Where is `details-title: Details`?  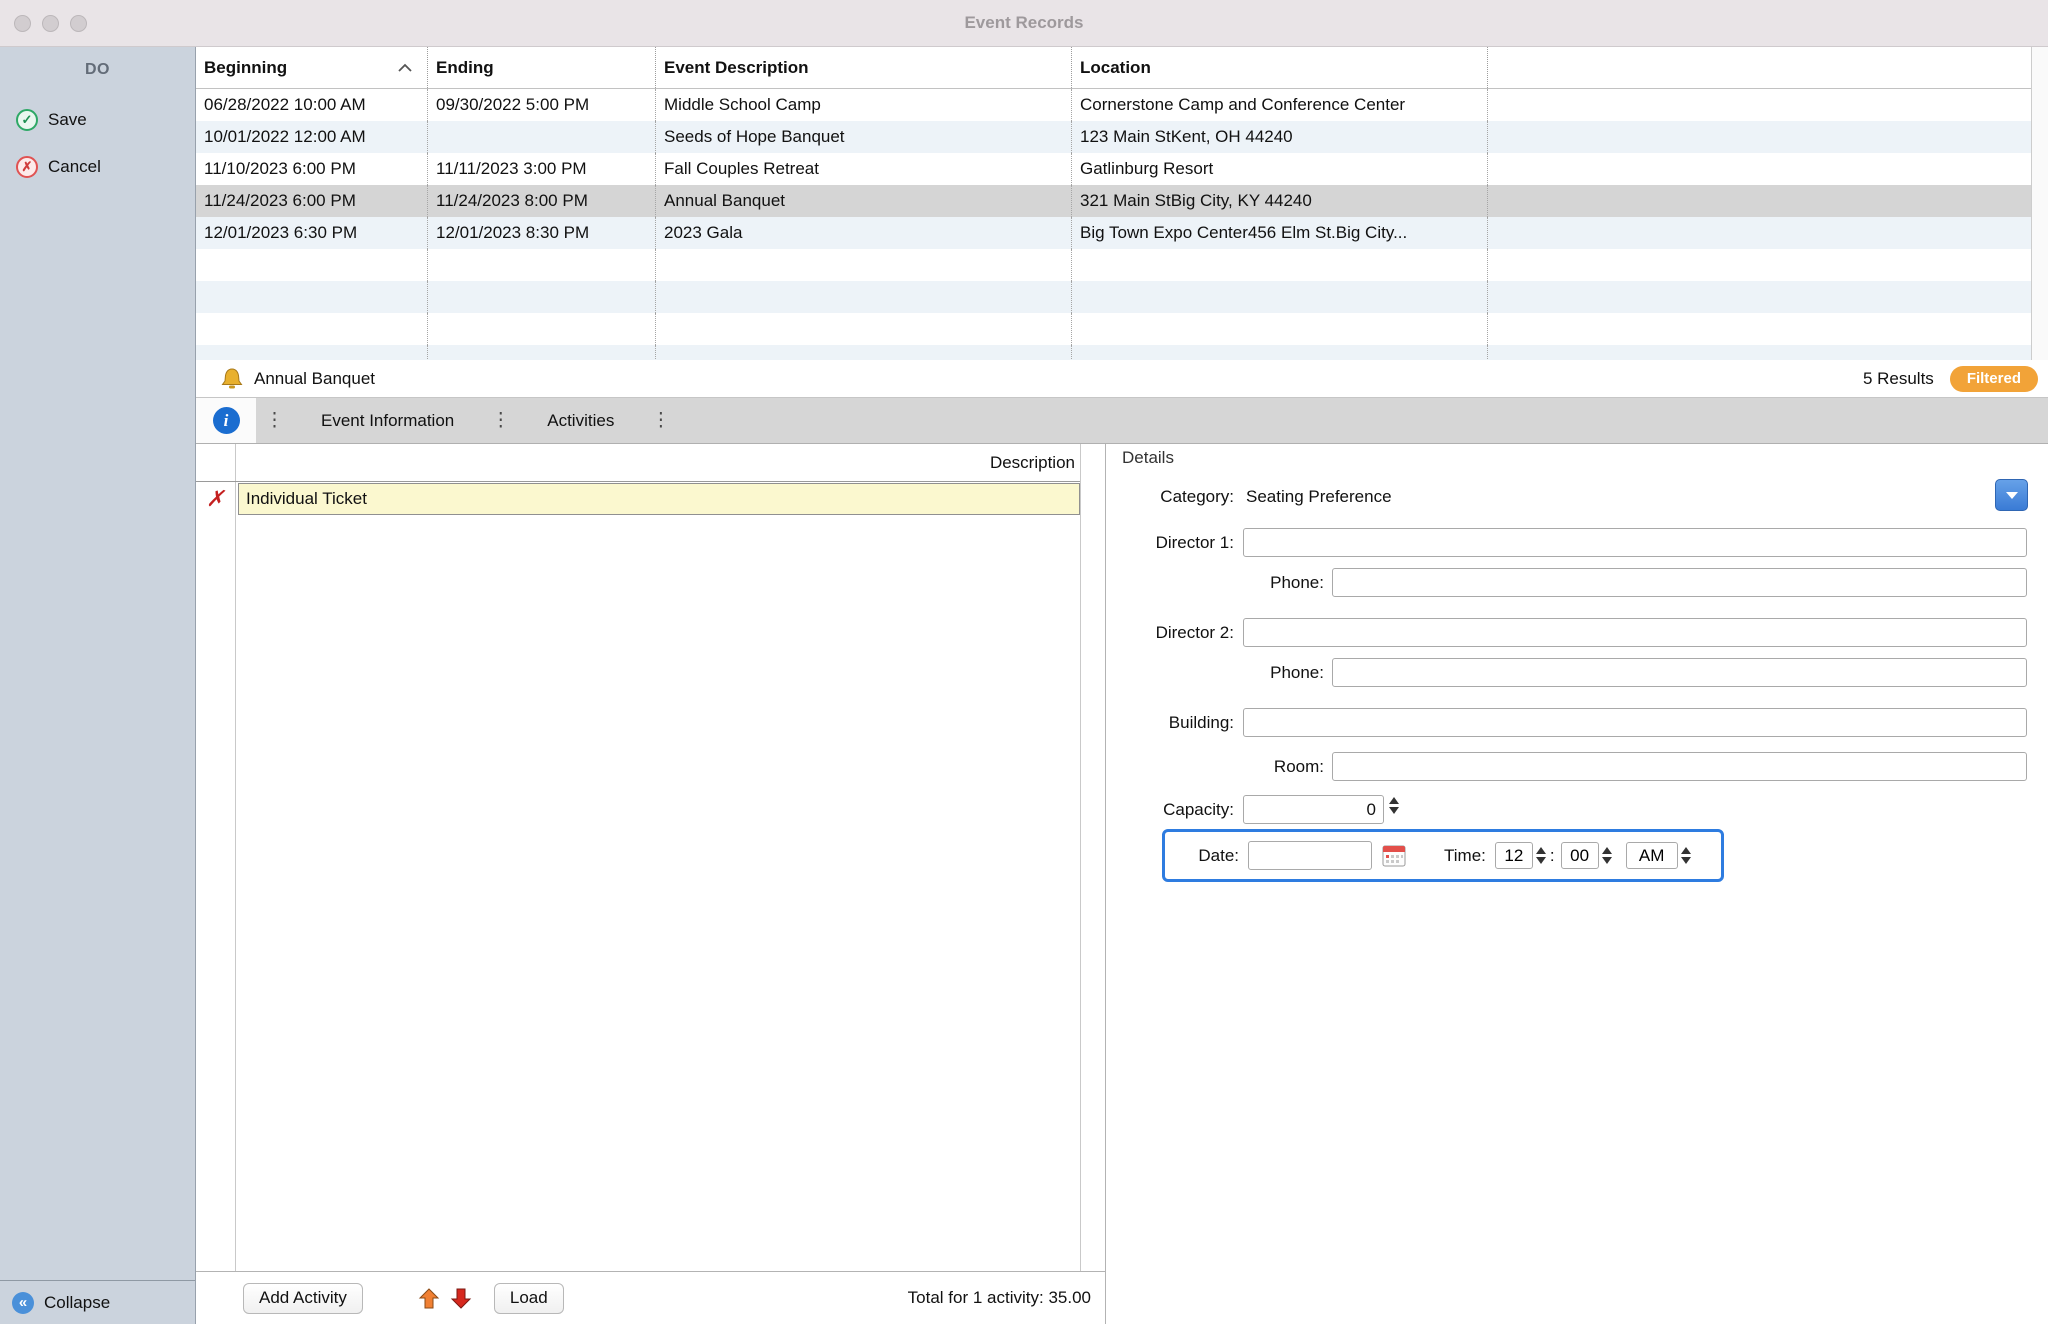 details-title: Details is located at coordinates (1148, 457).